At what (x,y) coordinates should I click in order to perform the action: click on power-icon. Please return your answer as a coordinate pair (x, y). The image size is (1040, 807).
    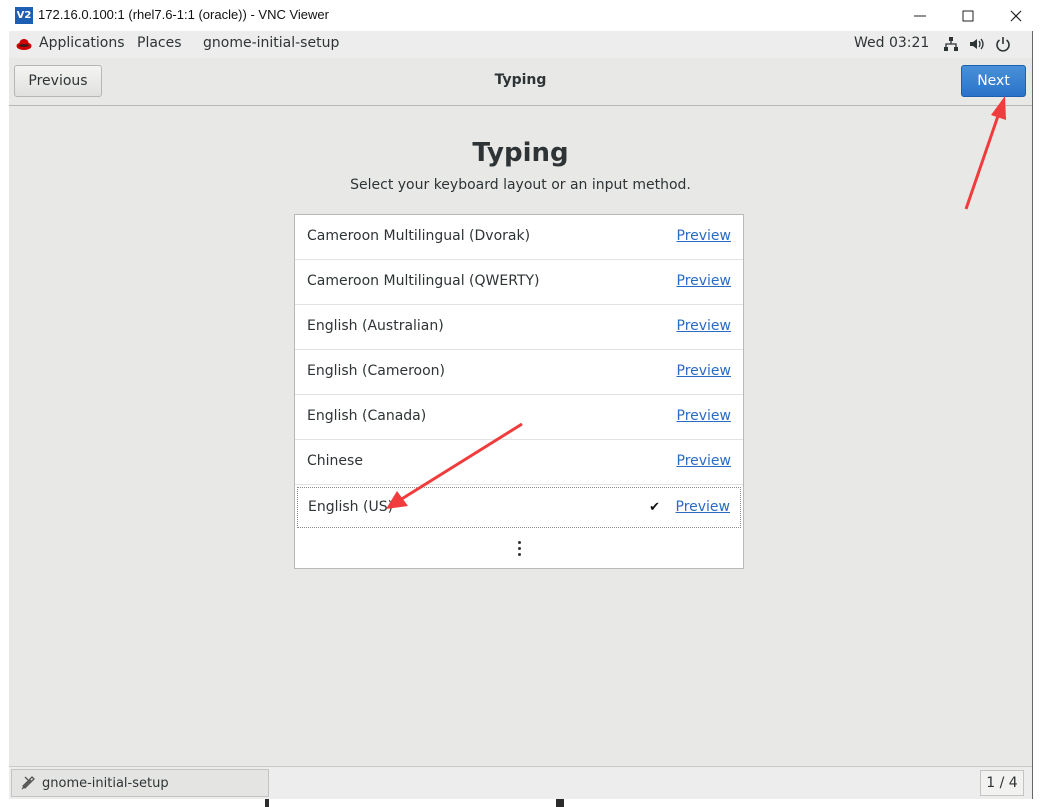
    Looking at the image, I should click on (1003, 44).